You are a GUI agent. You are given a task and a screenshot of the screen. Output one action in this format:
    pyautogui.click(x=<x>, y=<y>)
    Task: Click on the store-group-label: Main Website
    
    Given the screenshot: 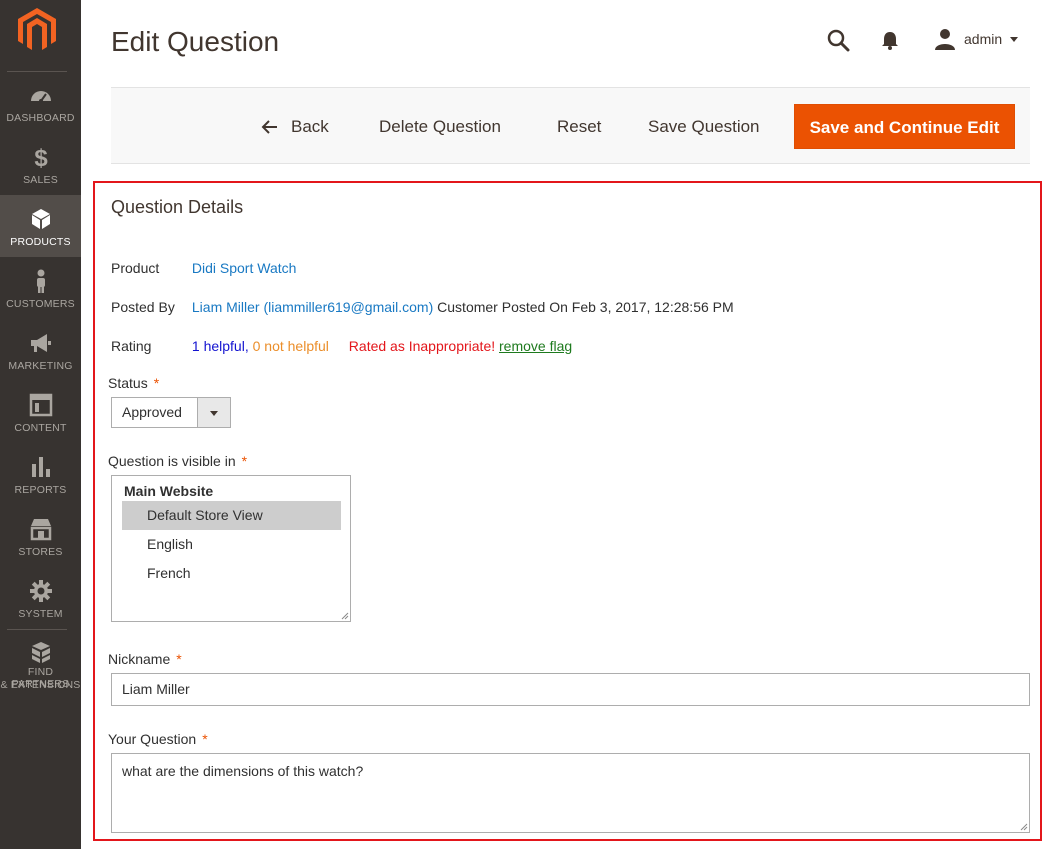 What is the action you would take?
    pyautogui.click(x=169, y=491)
    